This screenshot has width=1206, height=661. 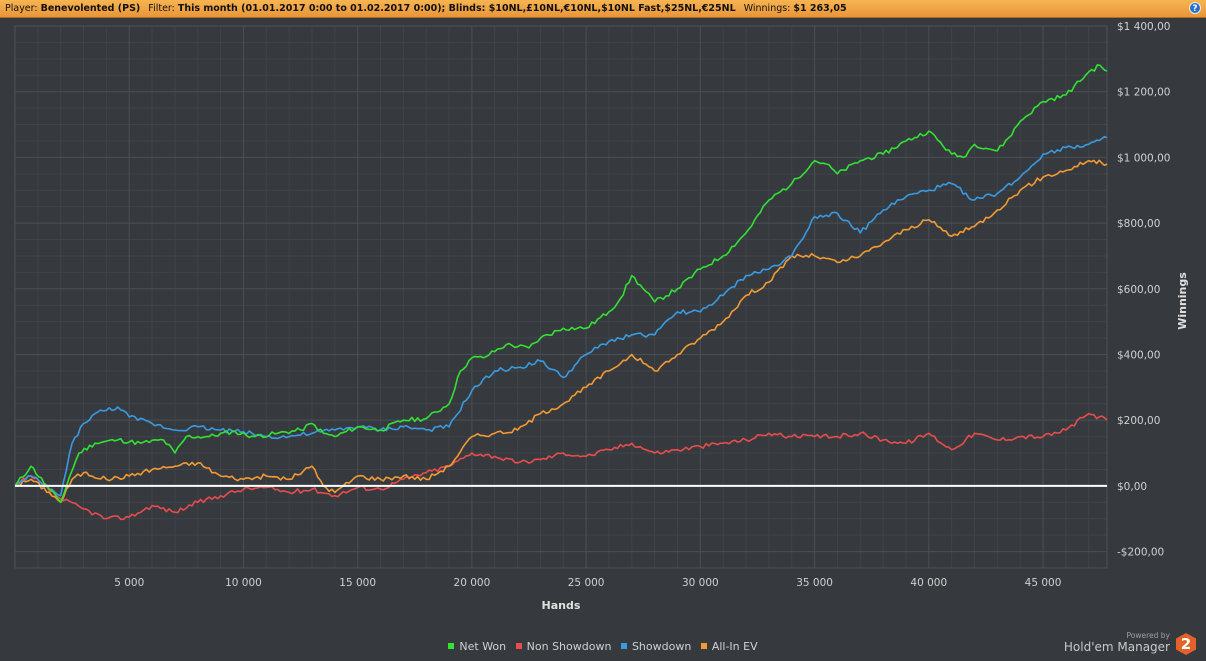 I want to click on help-icon: ?, so click(x=1195, y=8).